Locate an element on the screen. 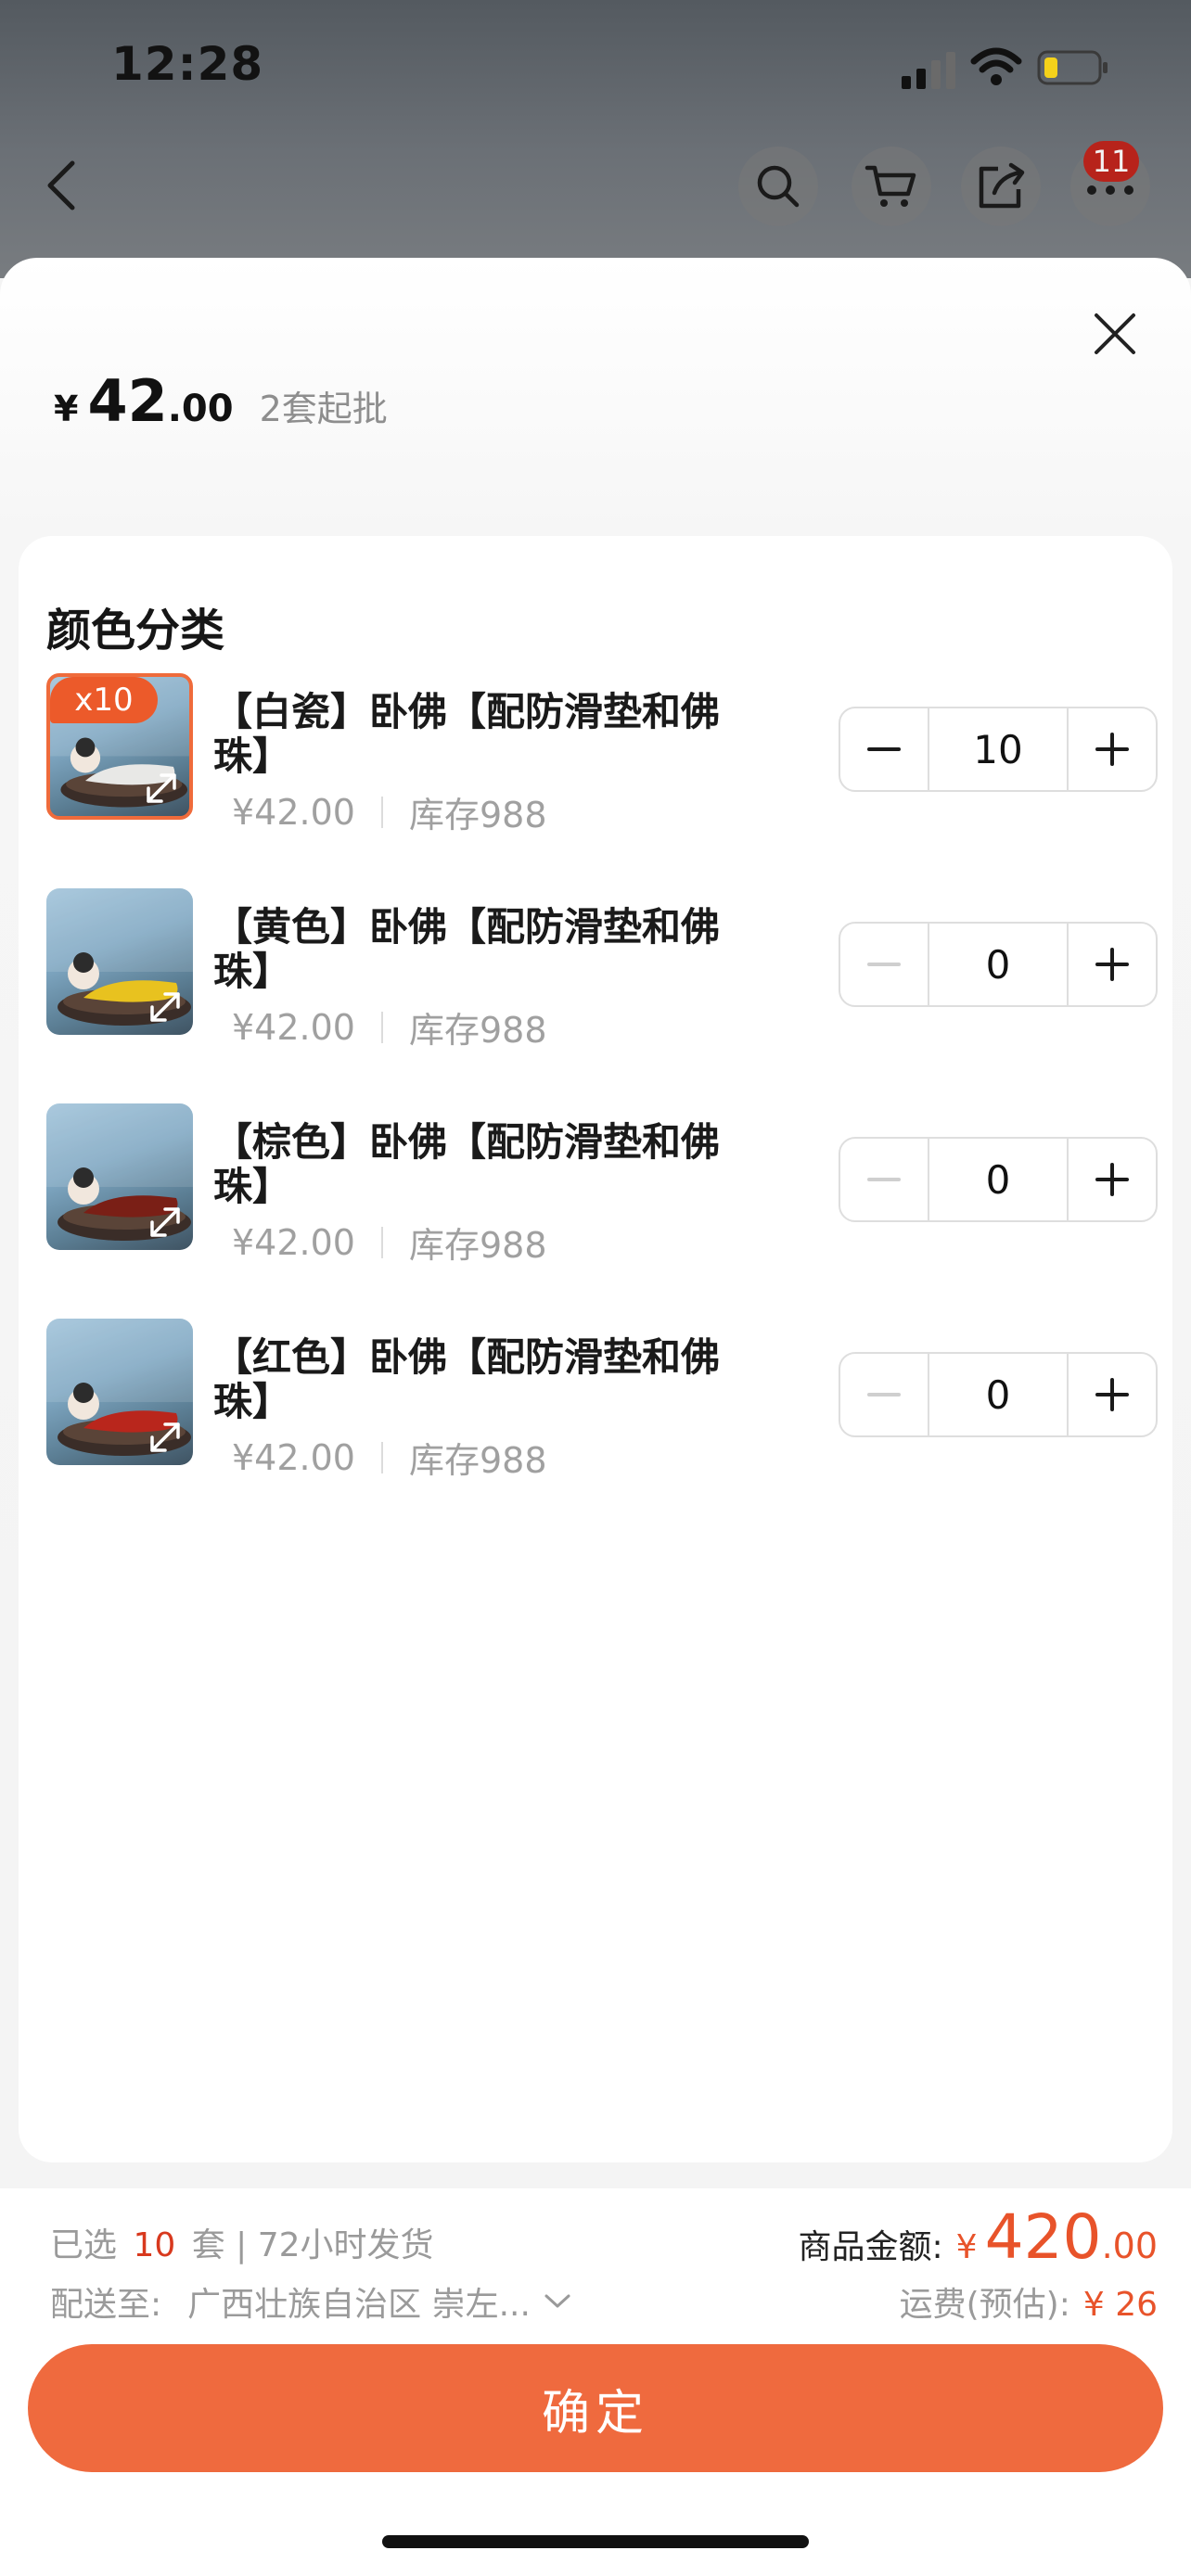 Image resolution: width=1191 pixels, height=2576 pixels. cart-icon is located at coordinates (890, 186).